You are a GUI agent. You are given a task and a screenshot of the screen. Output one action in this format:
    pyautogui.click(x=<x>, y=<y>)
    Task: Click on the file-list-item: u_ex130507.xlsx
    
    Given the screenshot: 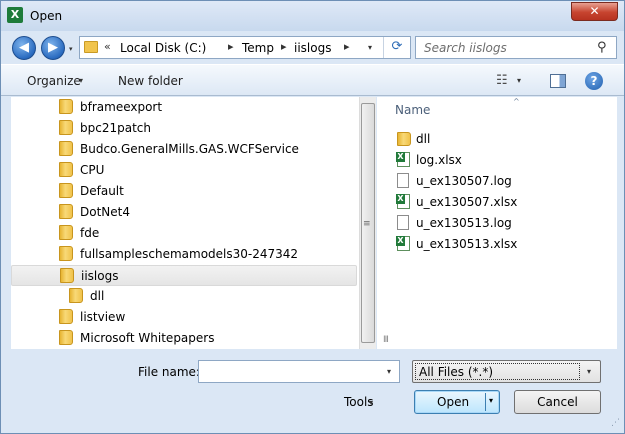 What is the action you would take?
    pyautogui.click(x=495, y=202)
    